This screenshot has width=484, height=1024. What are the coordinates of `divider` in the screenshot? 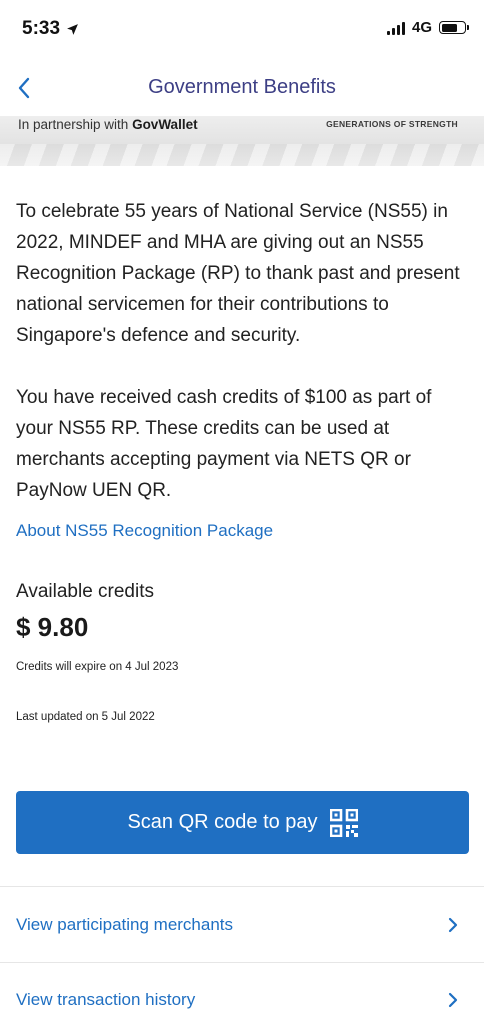 It's located at (242, 886).